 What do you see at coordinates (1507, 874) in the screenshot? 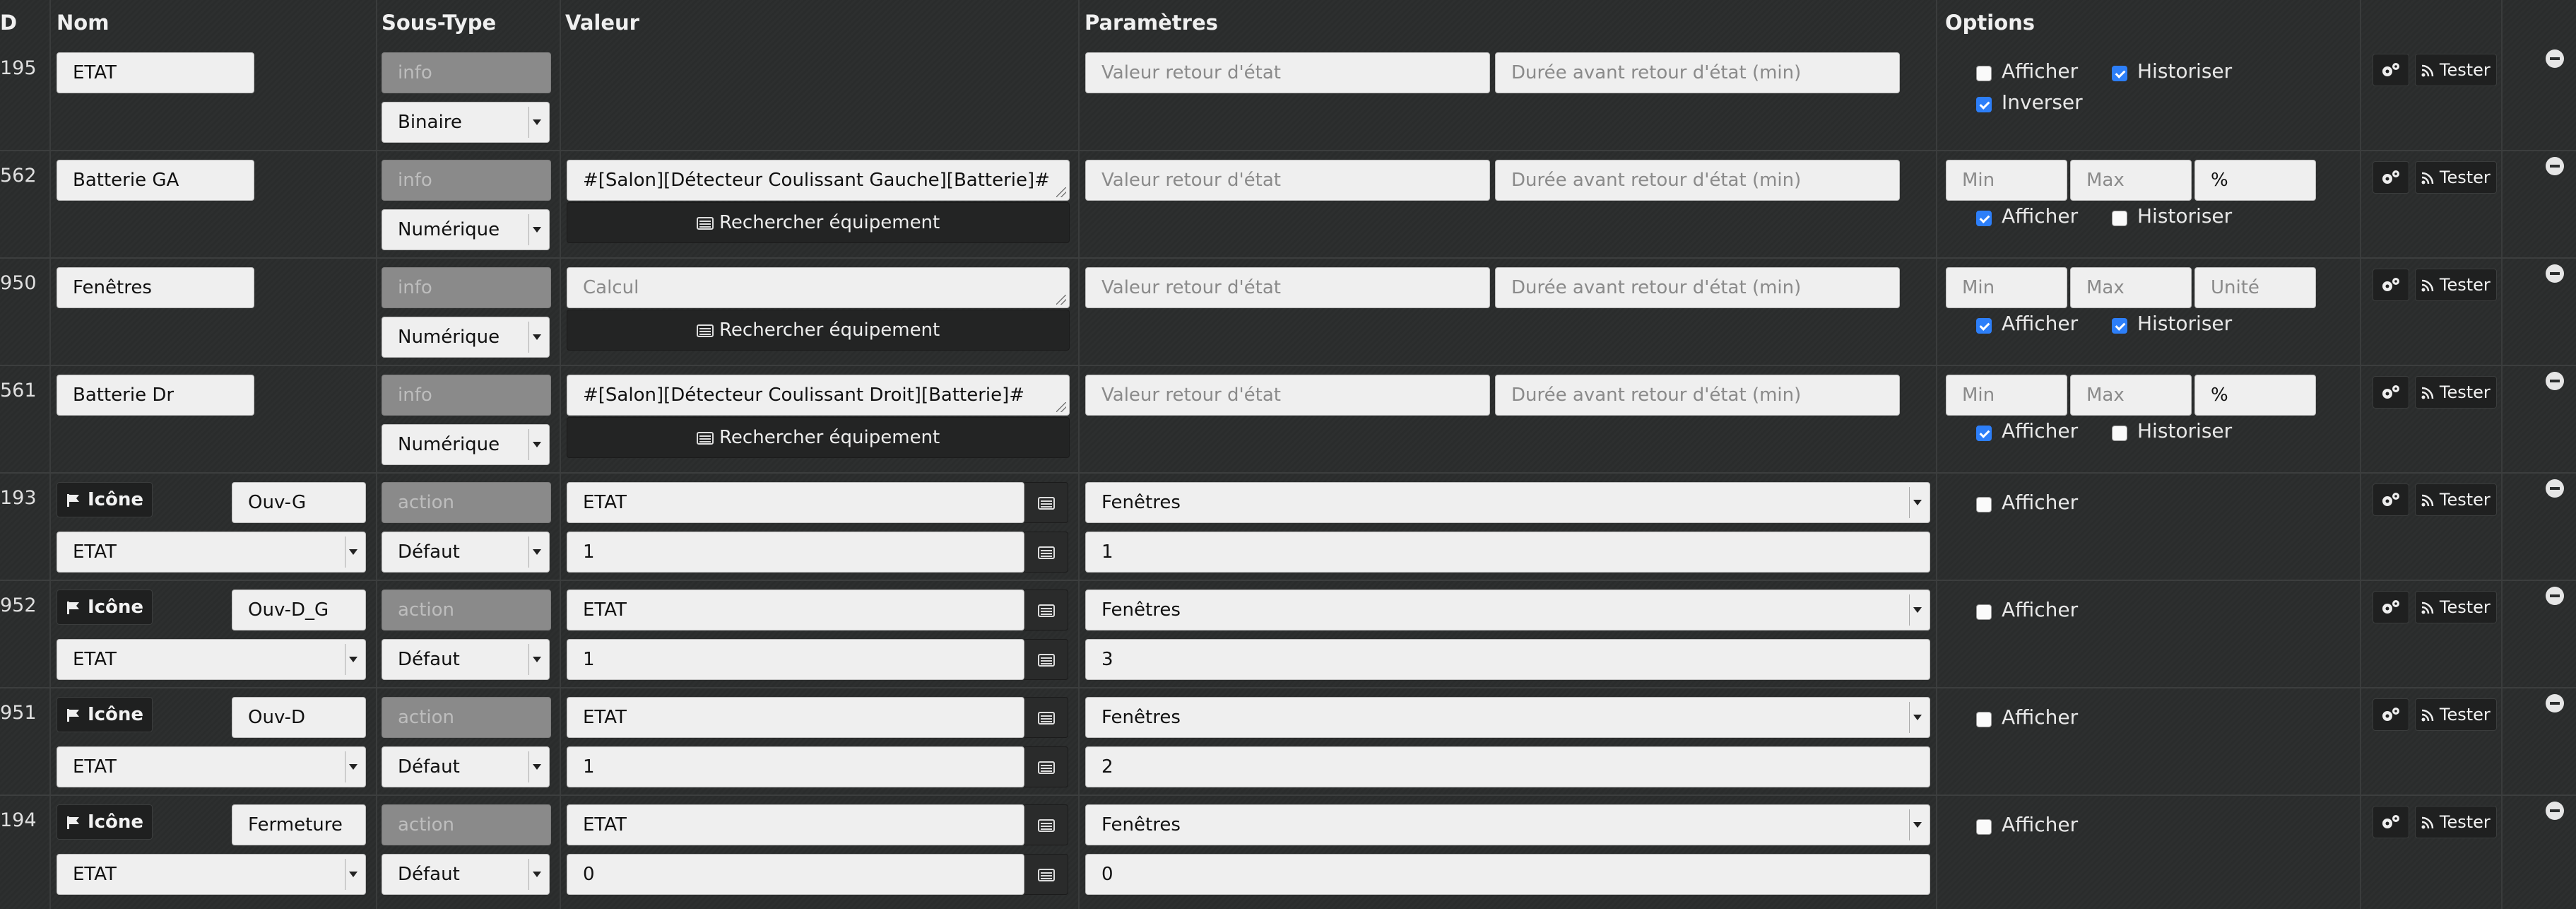
I see `parameter-value-input: 0` at bounding box center [1507, 874].